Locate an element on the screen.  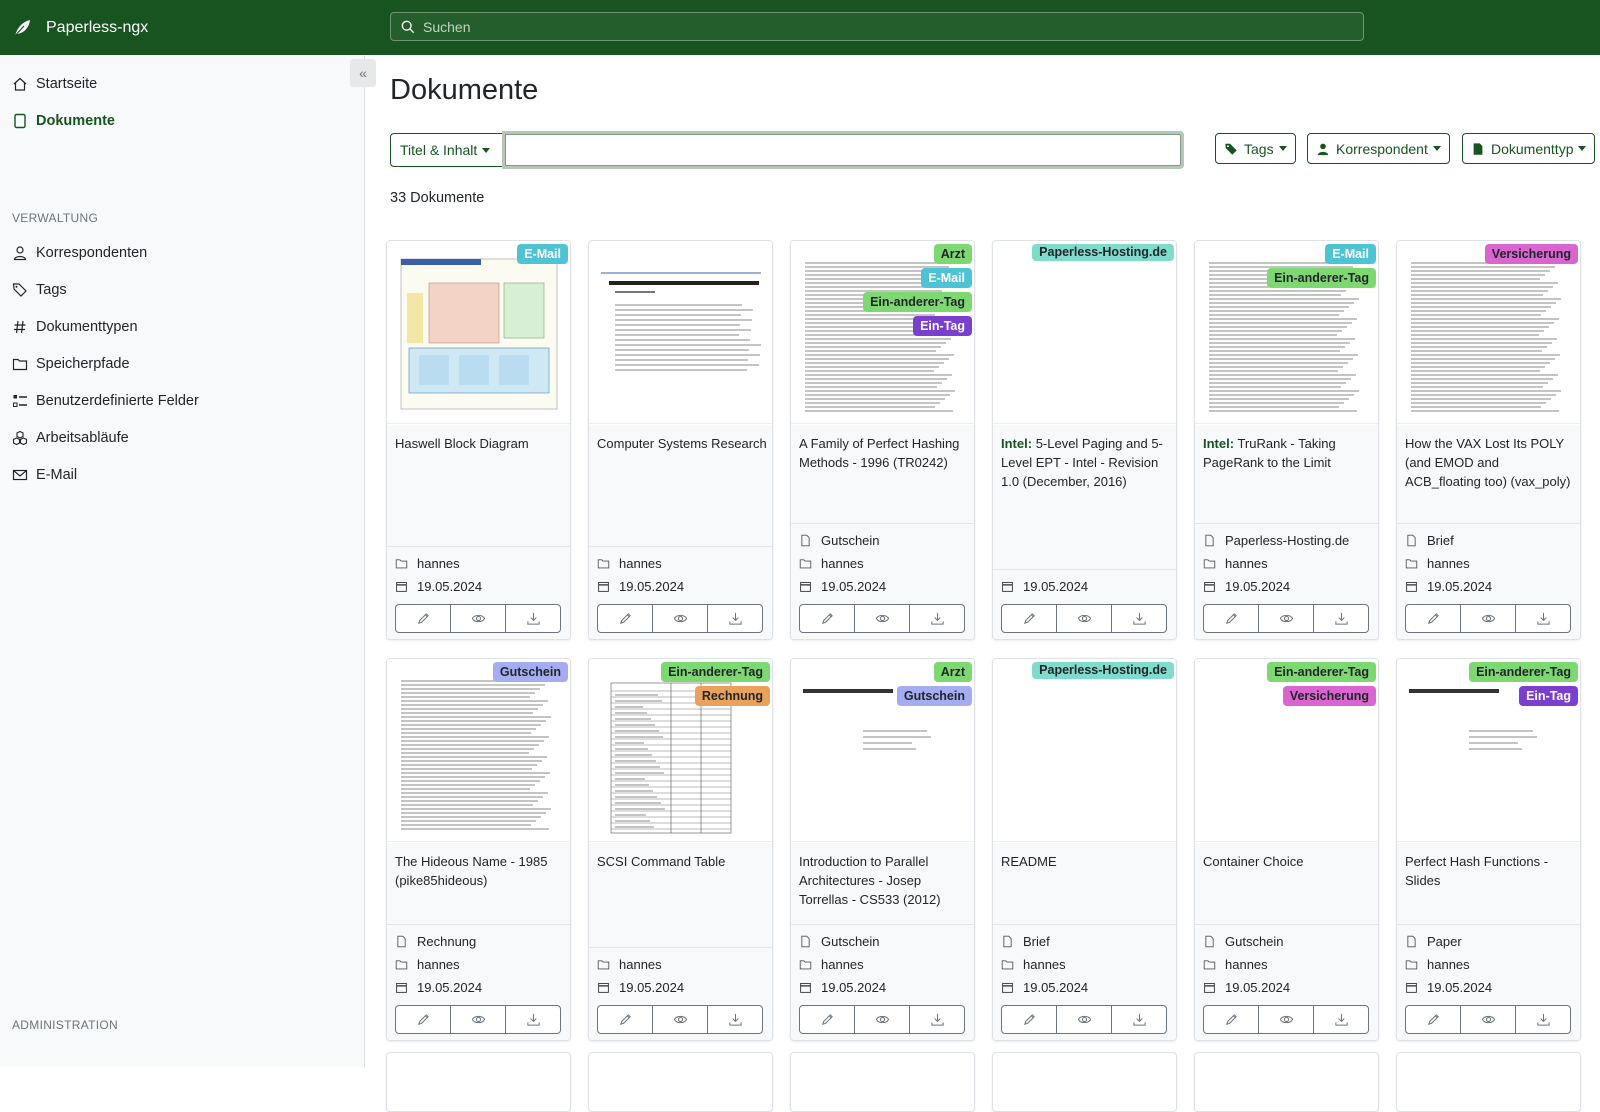
document-title: Perfect Hash Functions - Slides is located at coordinates (1491, 871).